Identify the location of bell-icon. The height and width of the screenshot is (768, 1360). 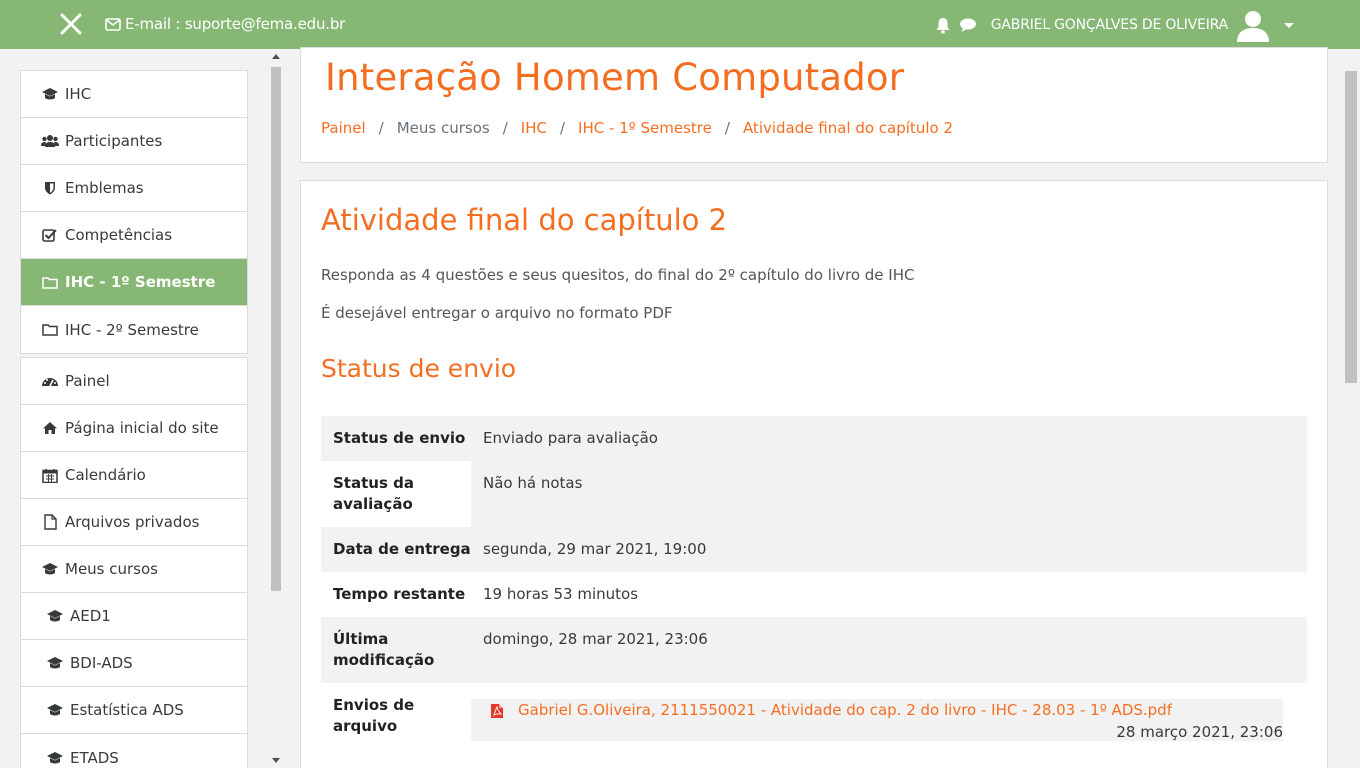
(943, 25).